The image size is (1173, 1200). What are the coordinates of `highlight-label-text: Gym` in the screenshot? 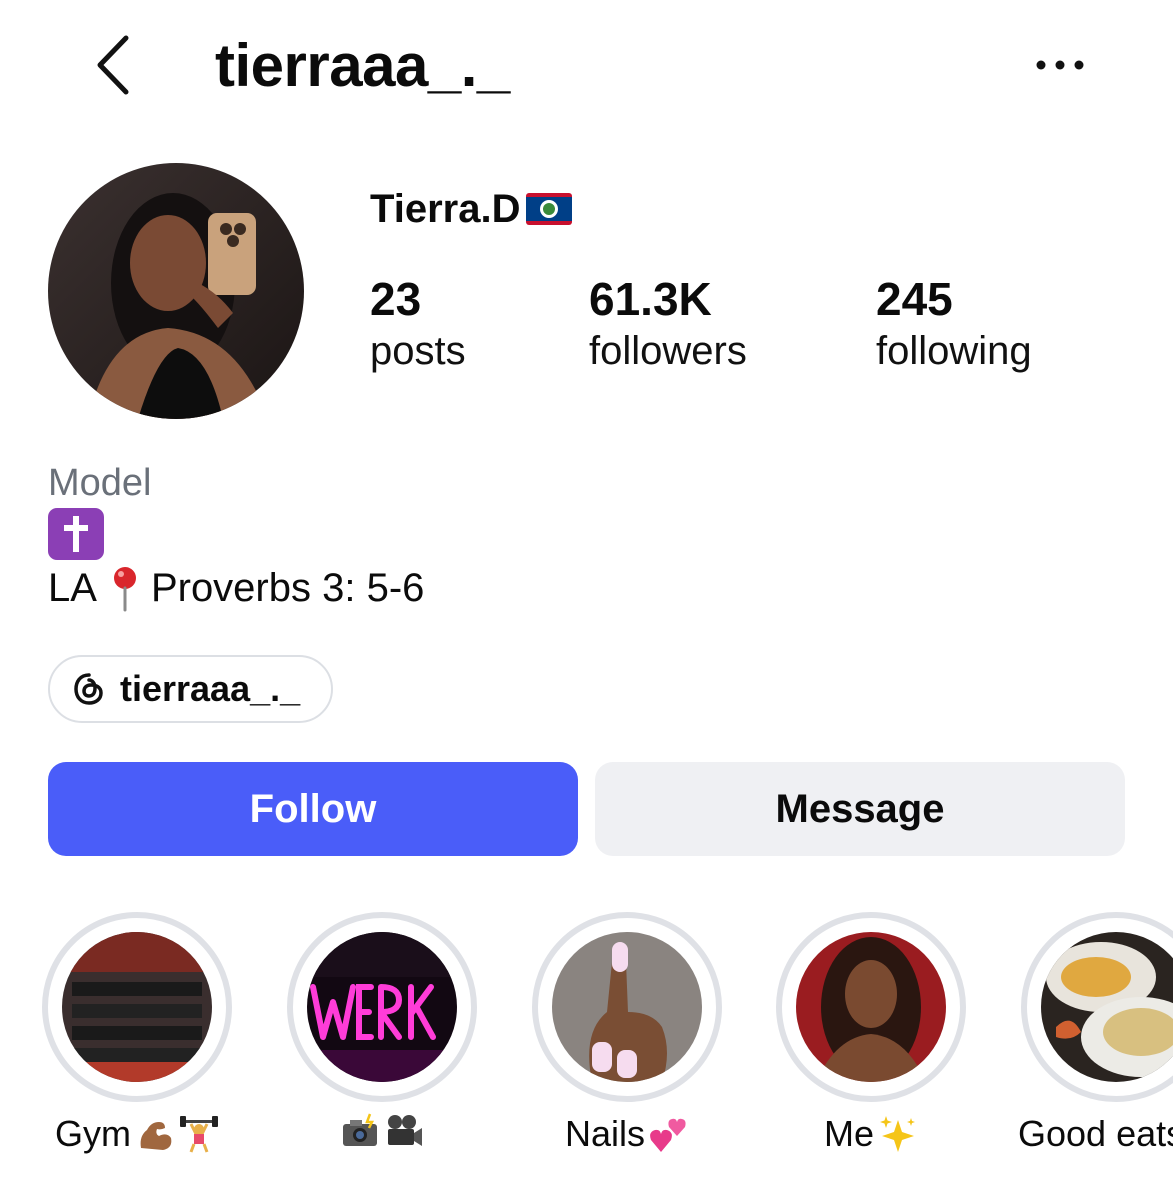 It's located at (93, 1133).